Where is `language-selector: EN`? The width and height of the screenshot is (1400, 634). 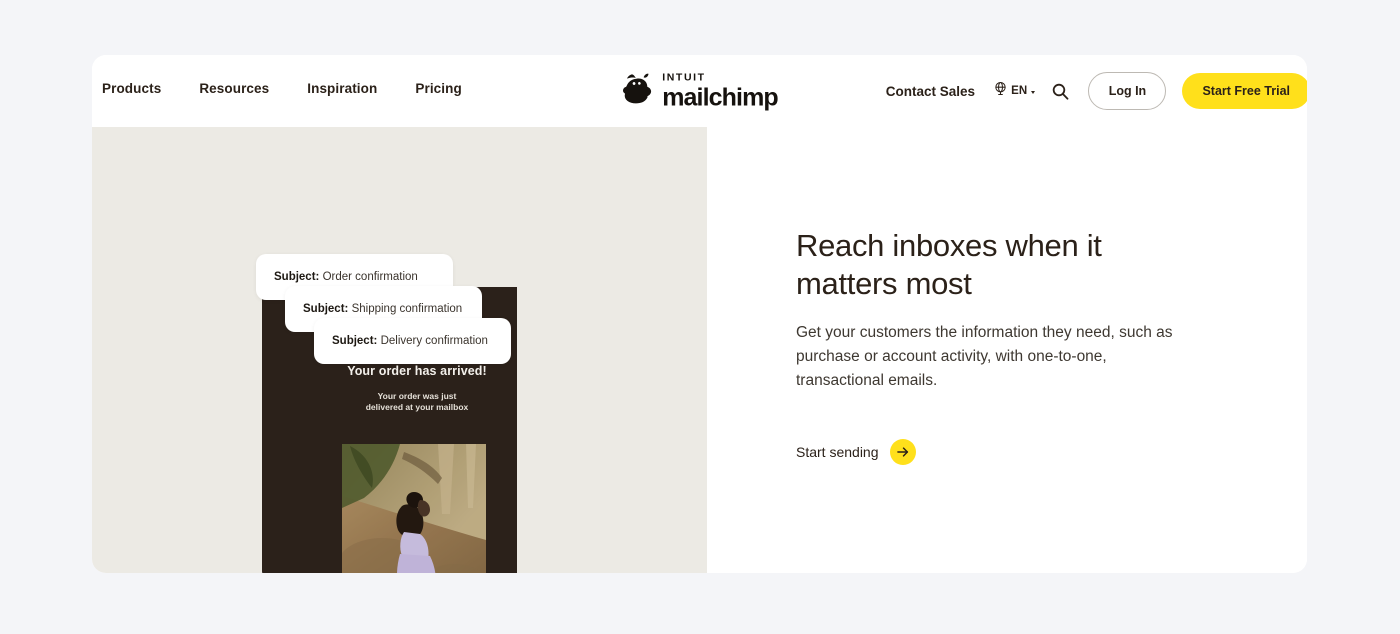 language-selector: EN is located at coordinates (1014, 91).